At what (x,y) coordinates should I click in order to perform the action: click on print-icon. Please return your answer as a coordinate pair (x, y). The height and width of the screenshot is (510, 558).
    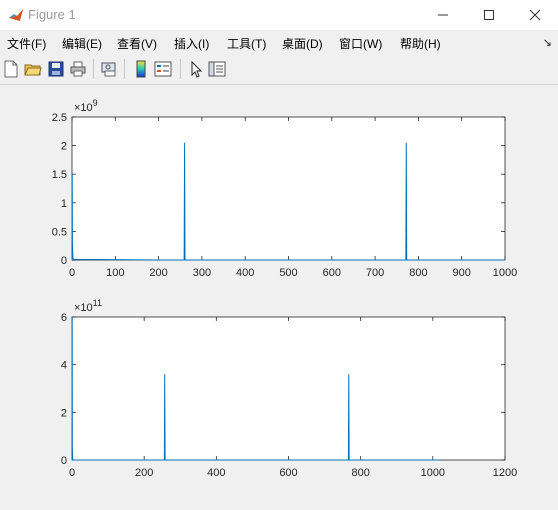
    Looking at the image, I should click on (78, 69).